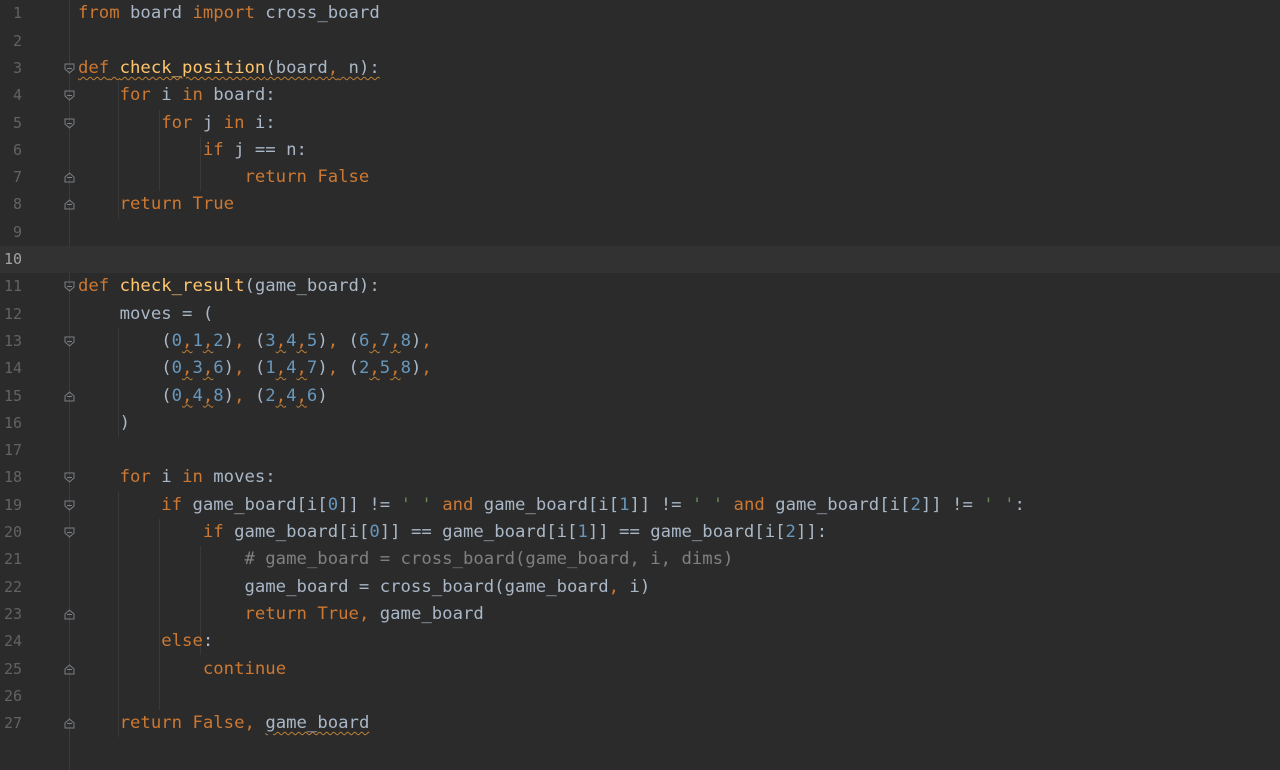  Describe the element at coordinates (640, 723) in the screenshot. I see `code-line: 27 return False, game_board` at that location.